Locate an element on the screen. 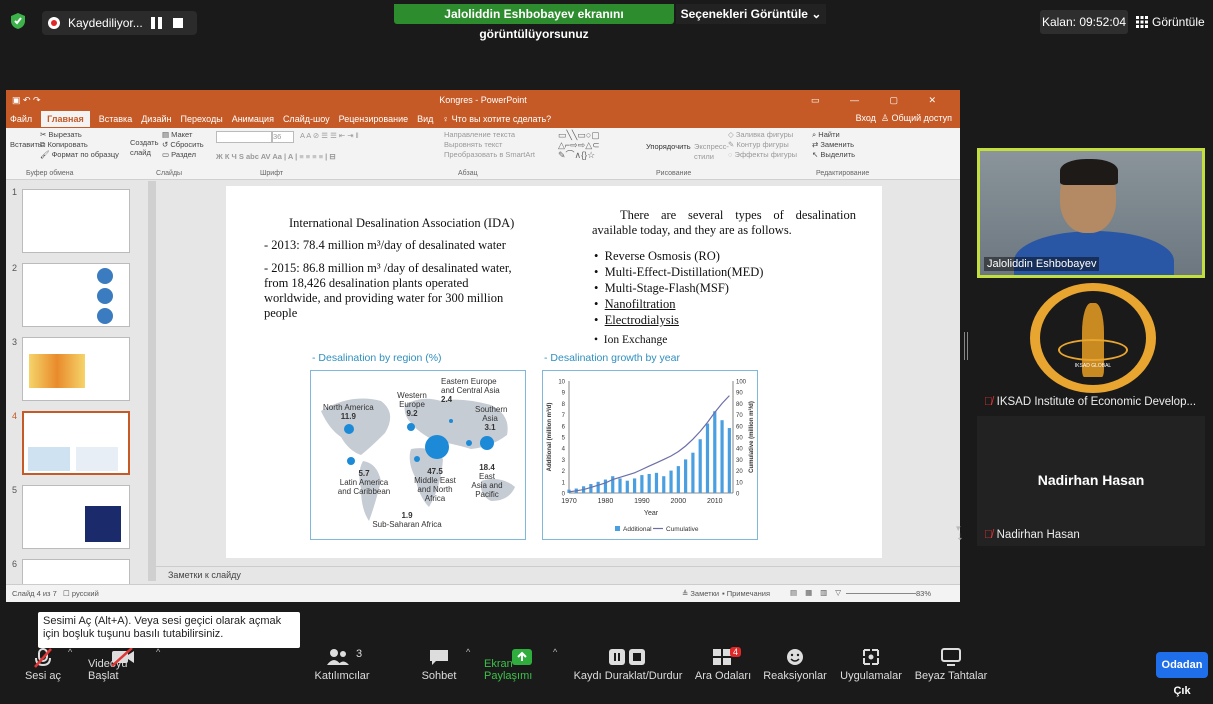  tell-me-search: ♀ Что вы хотите сделать? is located at coordinates (496, 119).